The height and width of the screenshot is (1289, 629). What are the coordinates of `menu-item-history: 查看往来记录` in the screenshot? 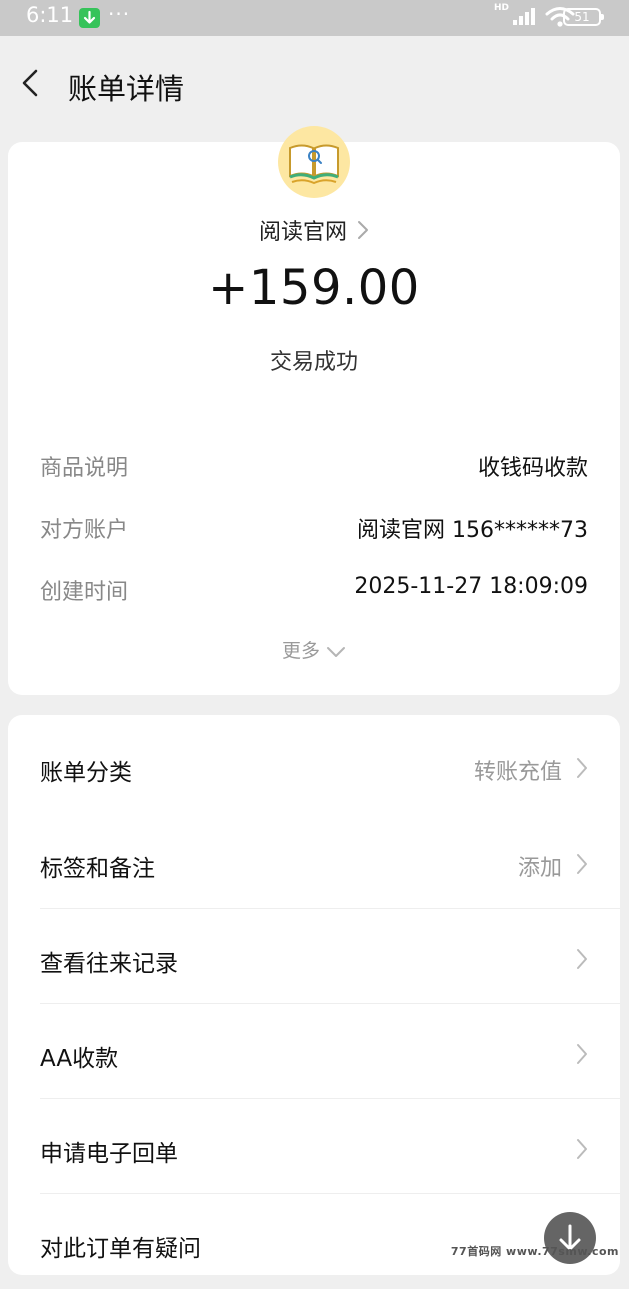 It's located at (314, 957).